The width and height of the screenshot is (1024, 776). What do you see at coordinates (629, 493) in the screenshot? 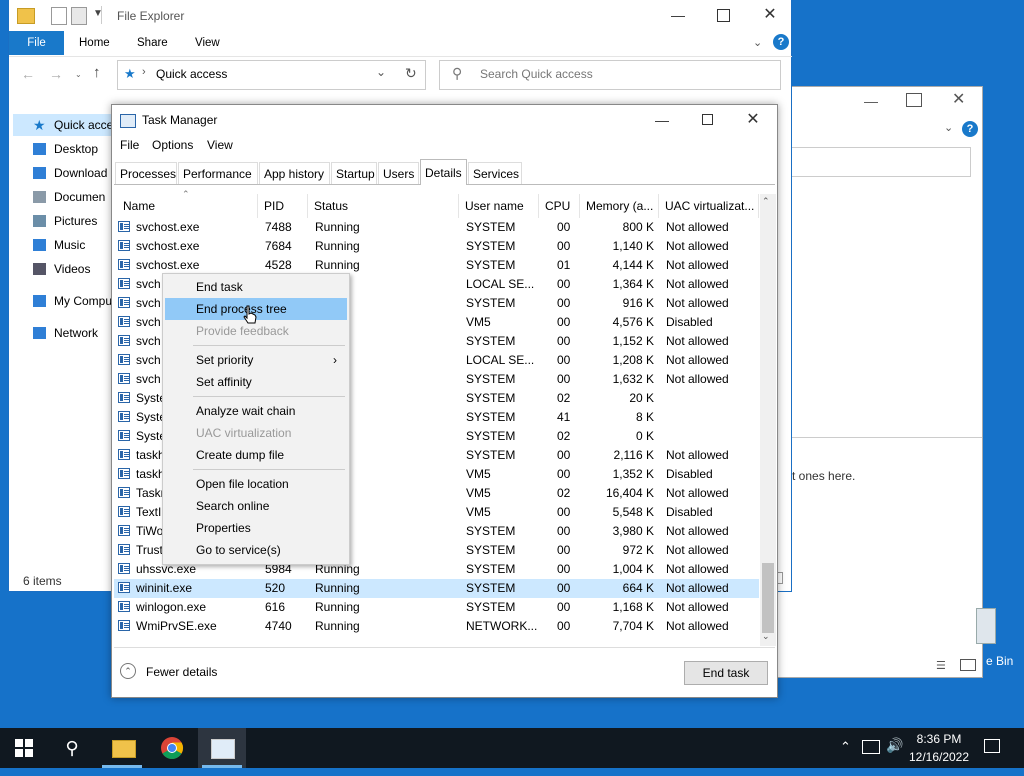
I see `process-memory: 16,404 K` at bounding box center [629, 493].